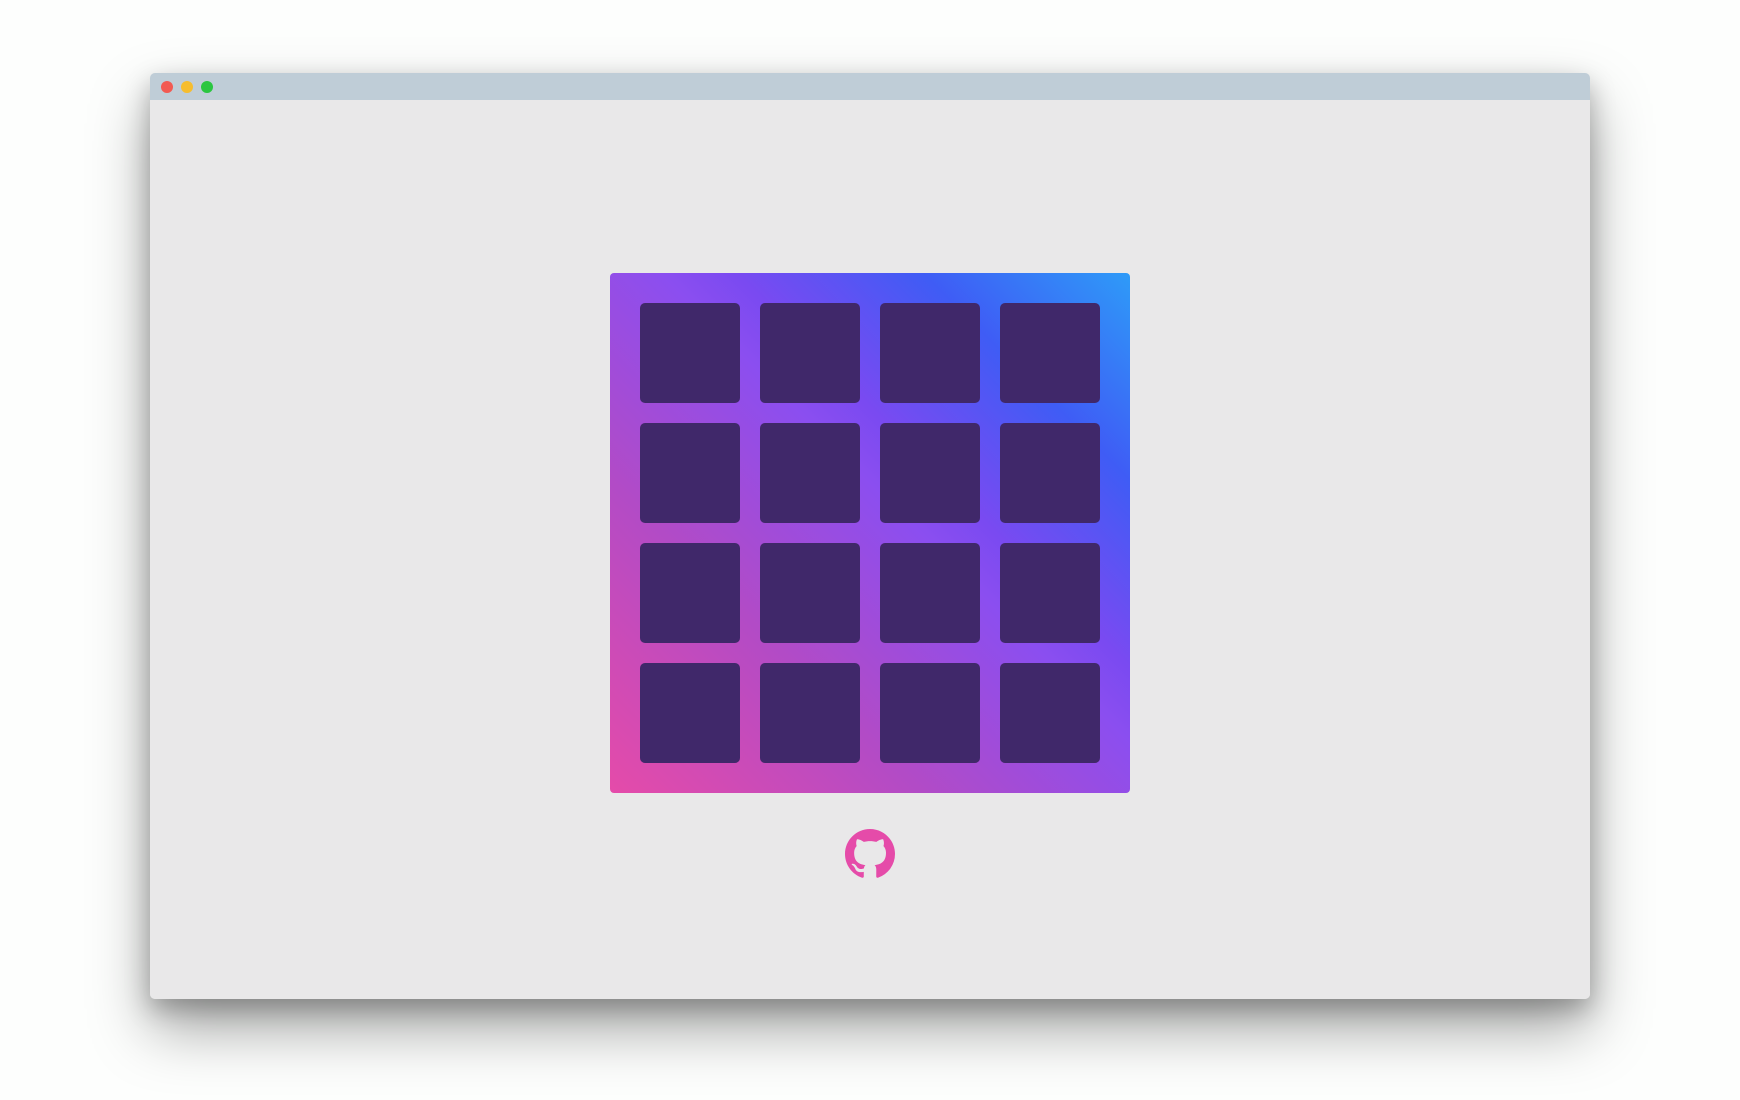 The height and width of the screenshot is (1100, 1740). Describe the element at coordinates (207, 87) in the screenshot. I see `maximize-window-button` at that location.